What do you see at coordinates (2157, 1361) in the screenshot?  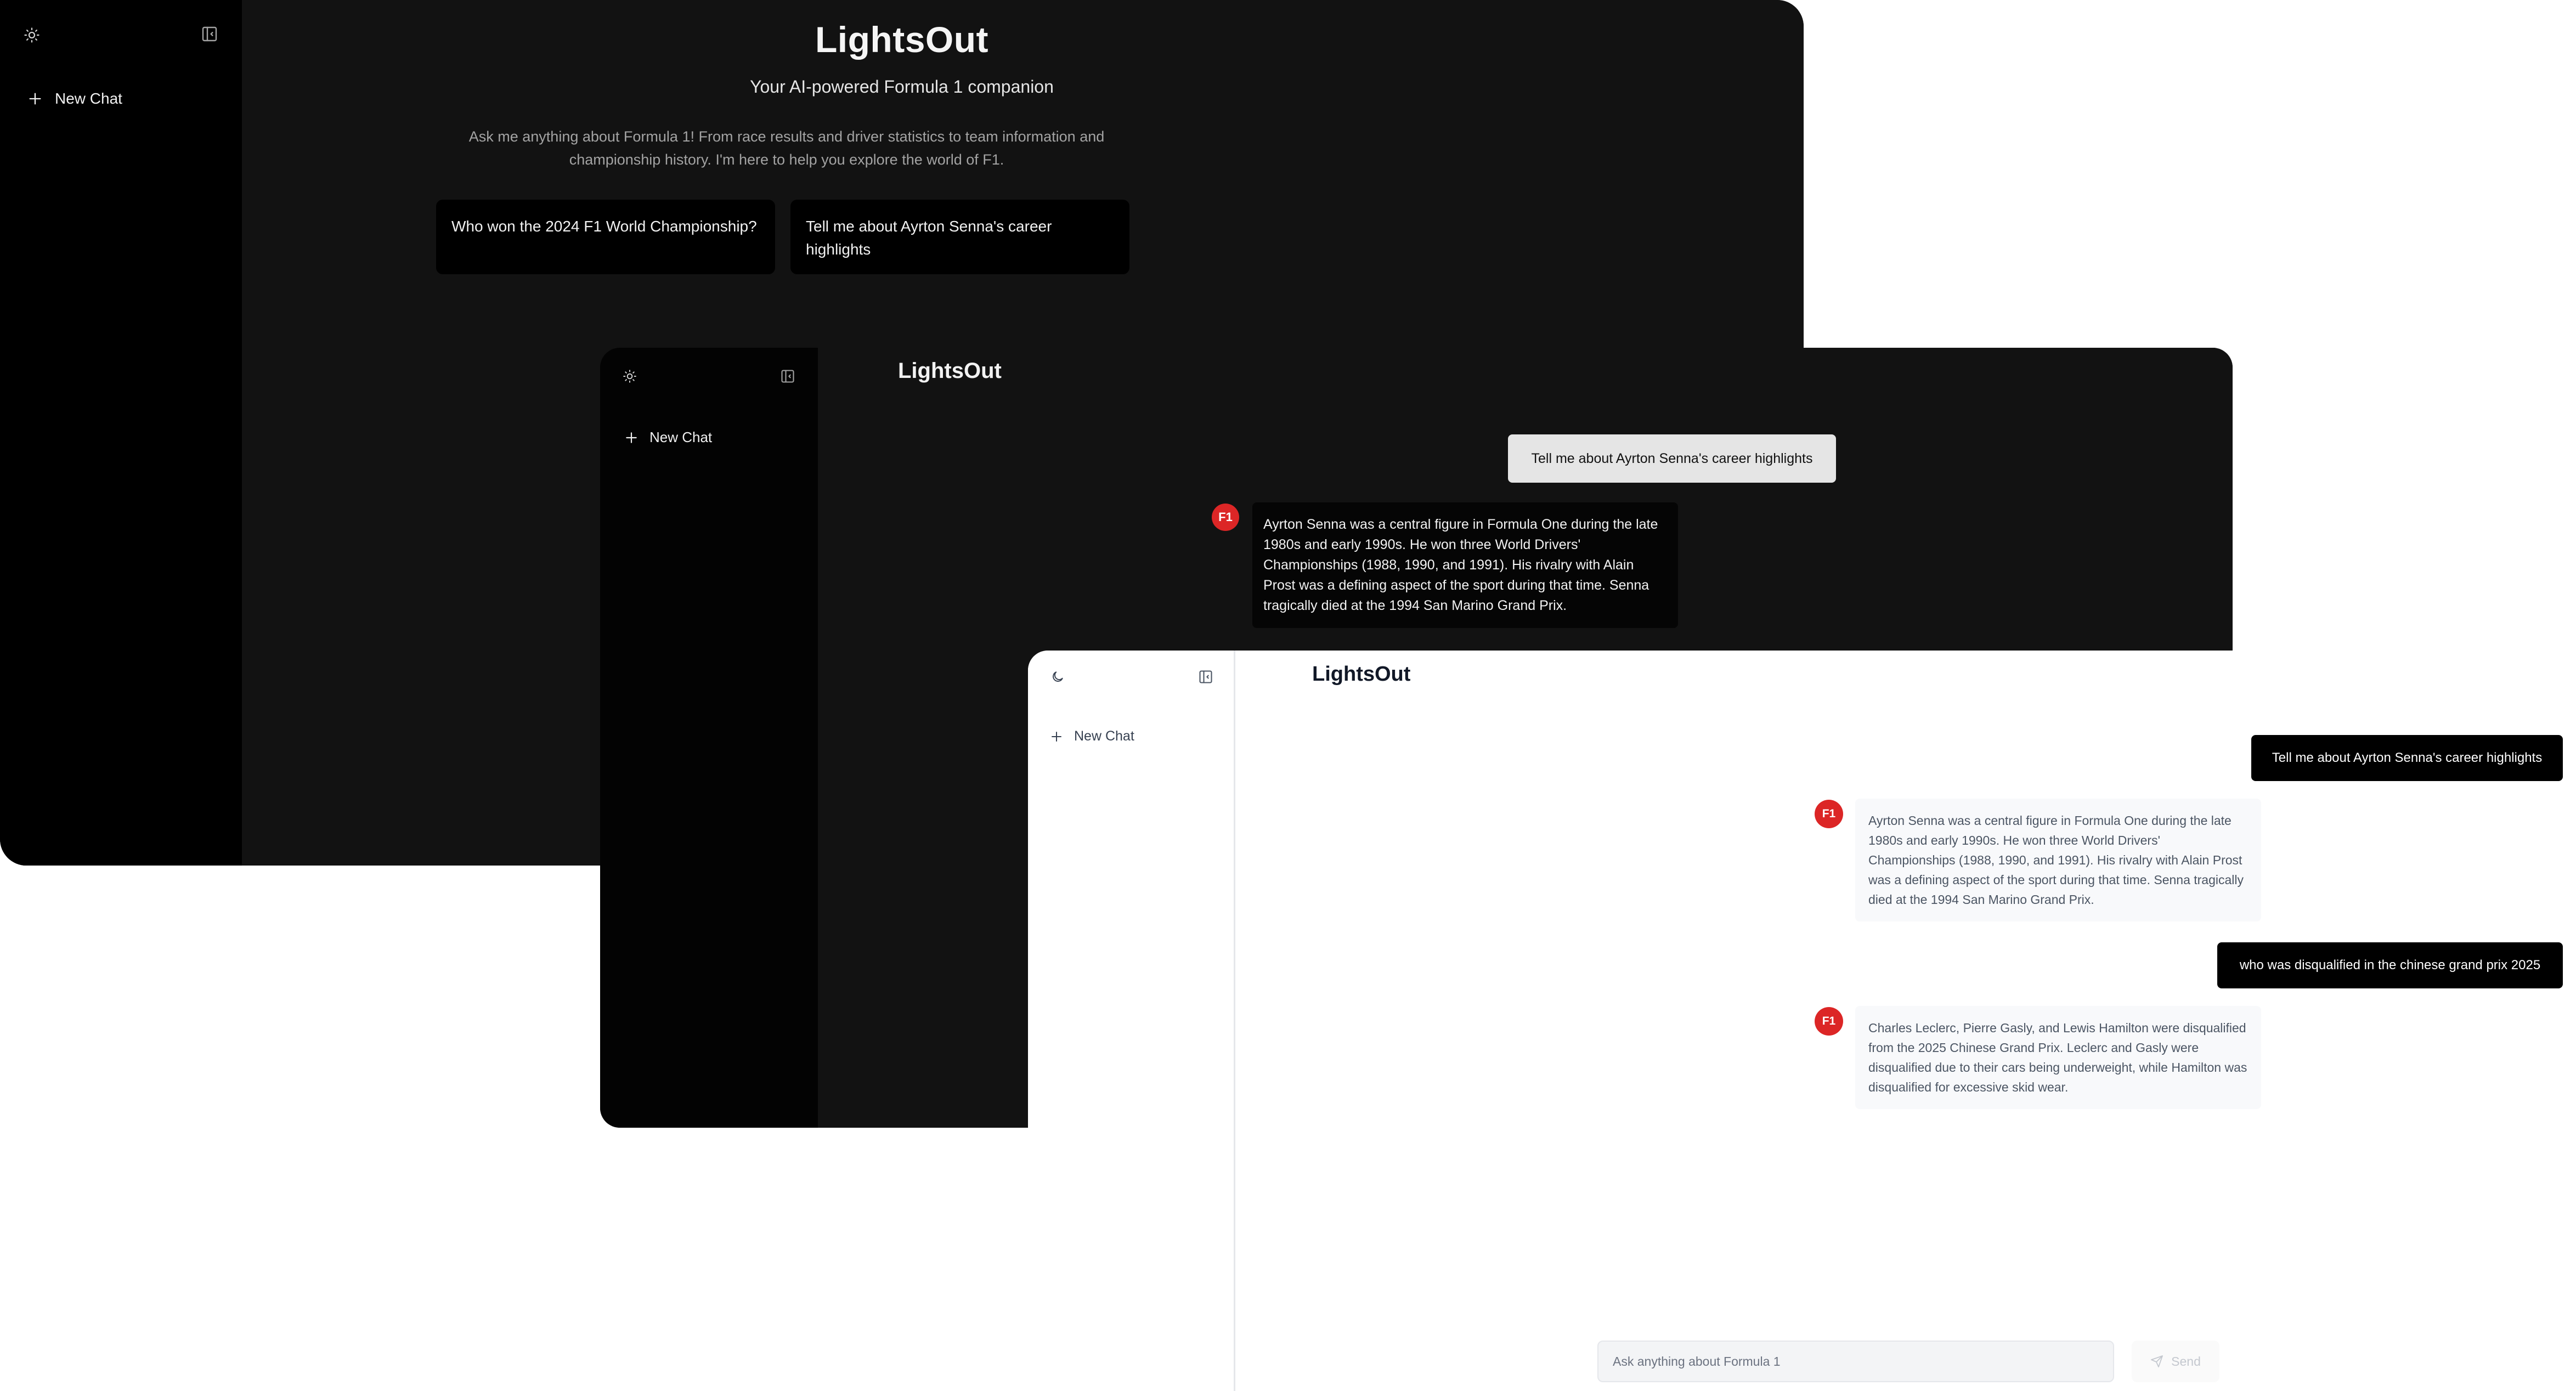 I see `paper-plane-icon` at bounding box center [2157, 1361].